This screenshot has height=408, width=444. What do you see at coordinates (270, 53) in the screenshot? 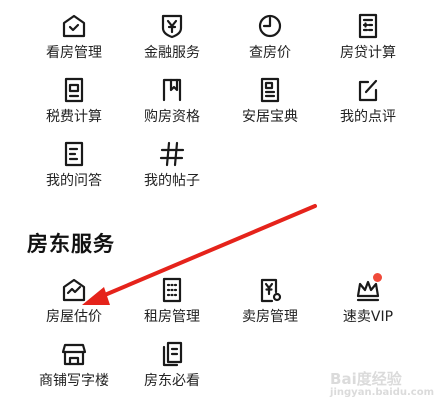
I see `tool-label: 查房价` at bounding box center [270, 53].